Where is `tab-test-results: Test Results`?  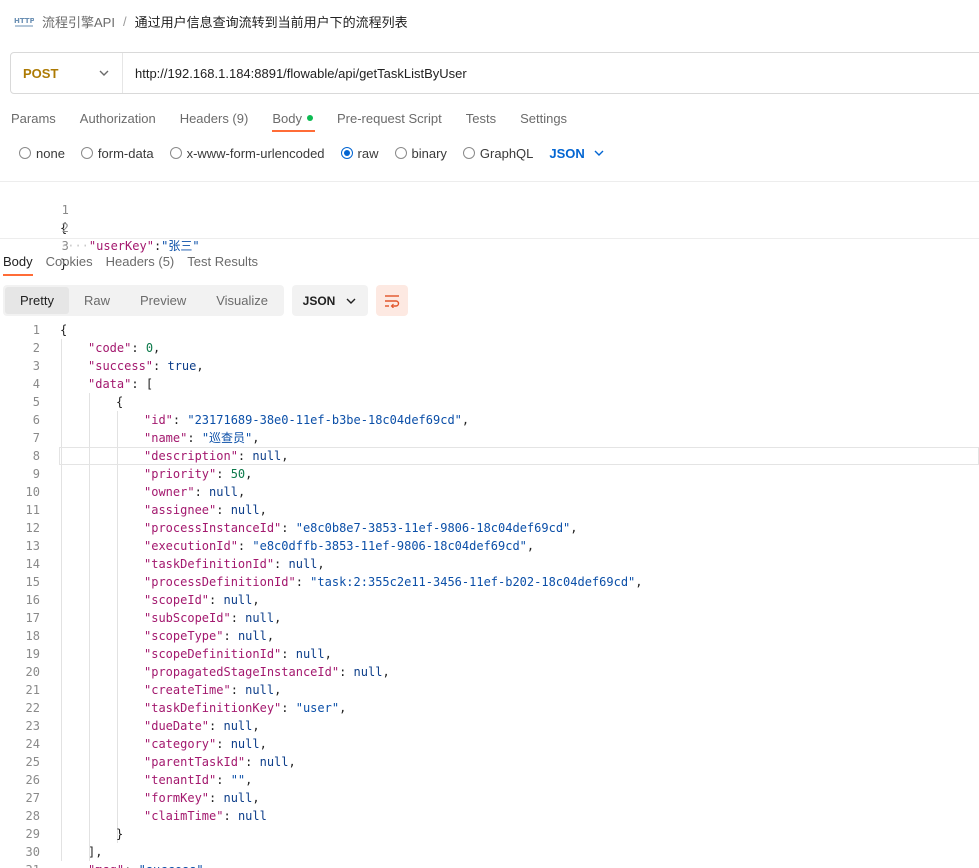
tab-test-results: Test Results is located at coordinates (222, 261).